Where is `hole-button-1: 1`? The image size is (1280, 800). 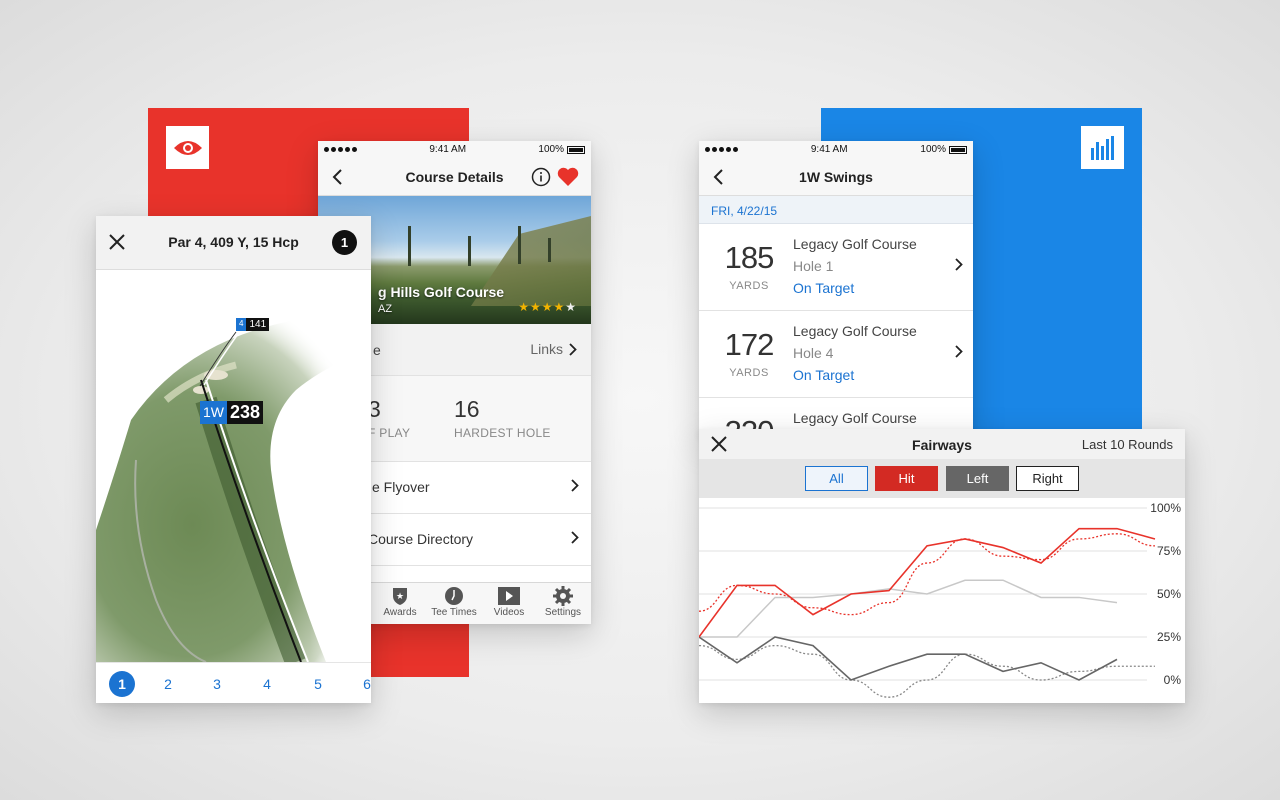
hole-button-1: 1 is located at coordinates (122, 684).